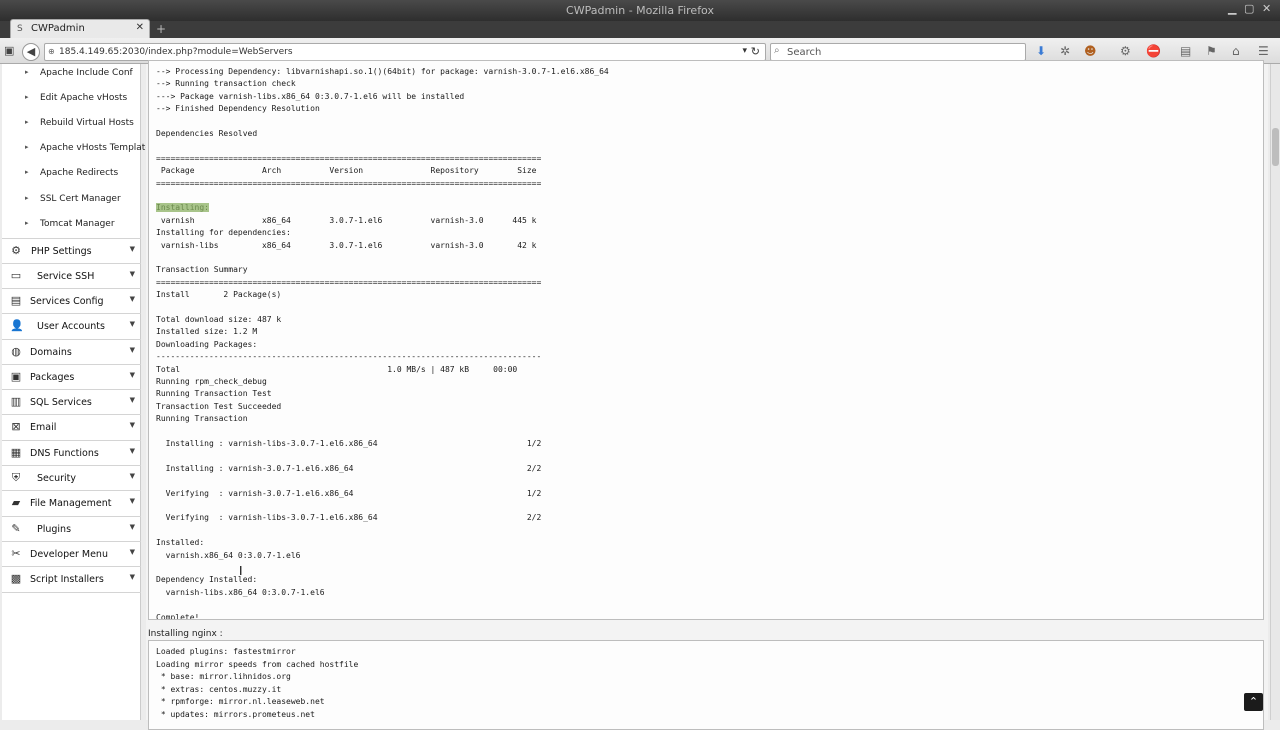 The width and height of the screenshot is (1280, 730). Describe the element at coordinates (71, 199) in the screenshot. I see `sidebar-subitem-ssl-cert-manager: ▸ SSL Cert Manager` at that location.